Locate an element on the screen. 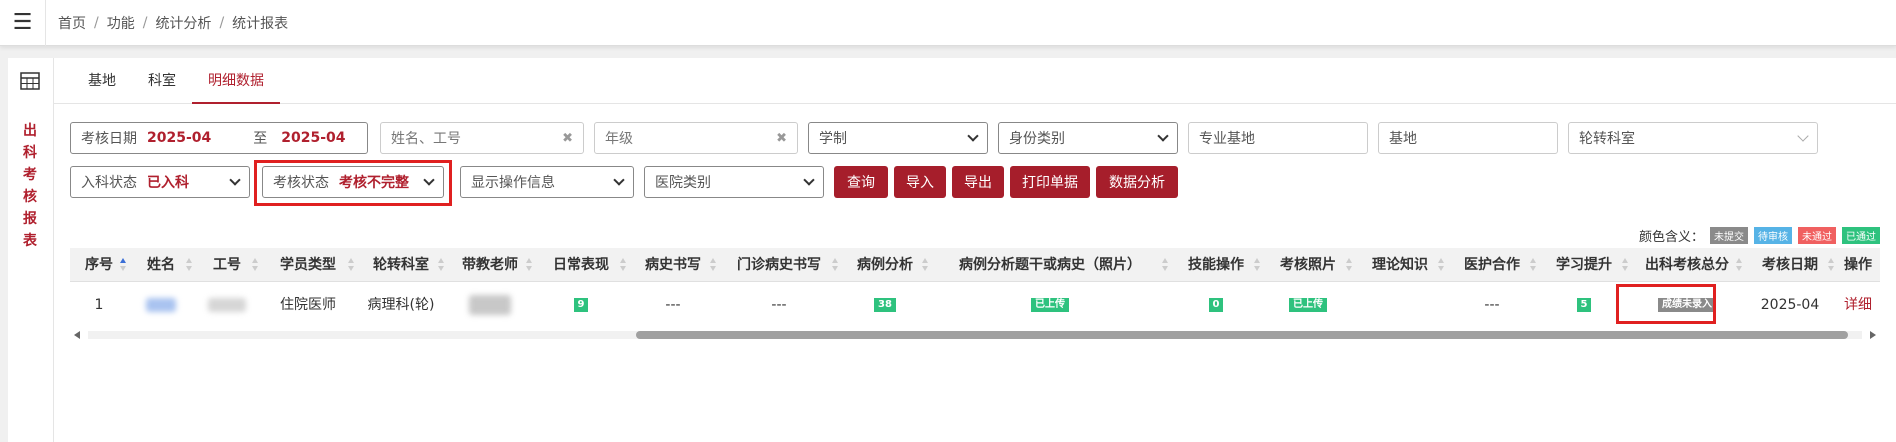  col-name: 姓名 is located at coordinates (161, 265).